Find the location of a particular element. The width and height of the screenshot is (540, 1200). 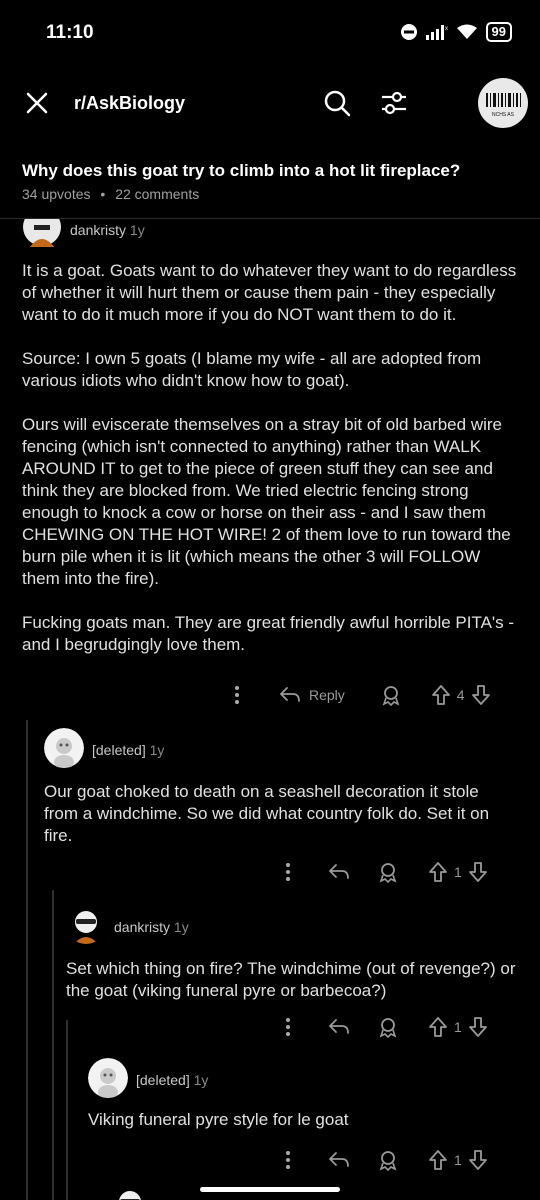

comment-body: Viking funeral pyre style for le goat is located at coordinates (218, 1119).